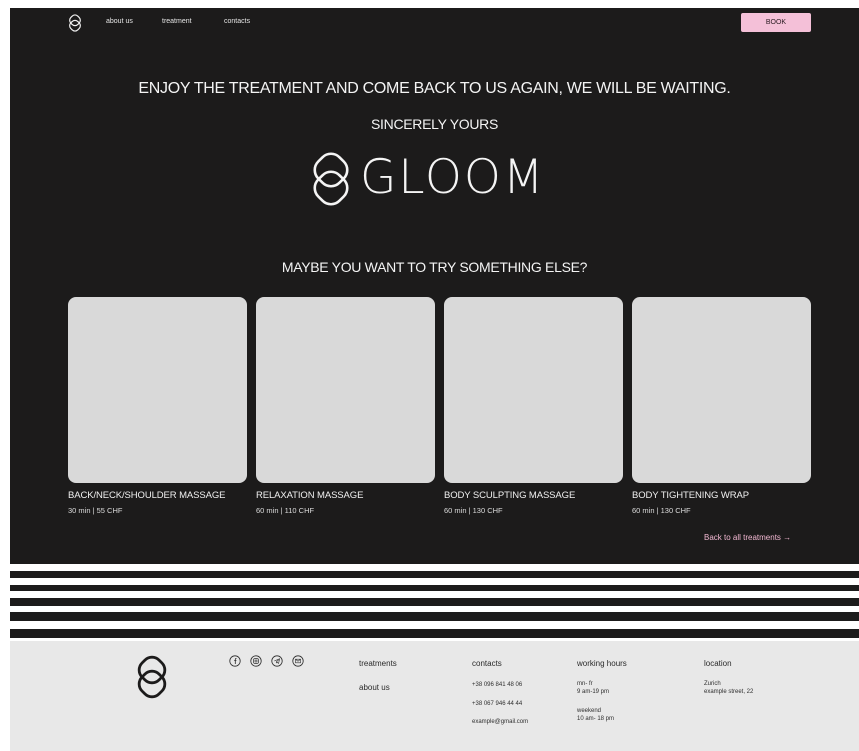 Image resolution: width=859 pixels, height=751 pixels. Describe the element at coordinates (378, 663) in the screenshot. I see `footer-treatments-link: treatments` at that location.